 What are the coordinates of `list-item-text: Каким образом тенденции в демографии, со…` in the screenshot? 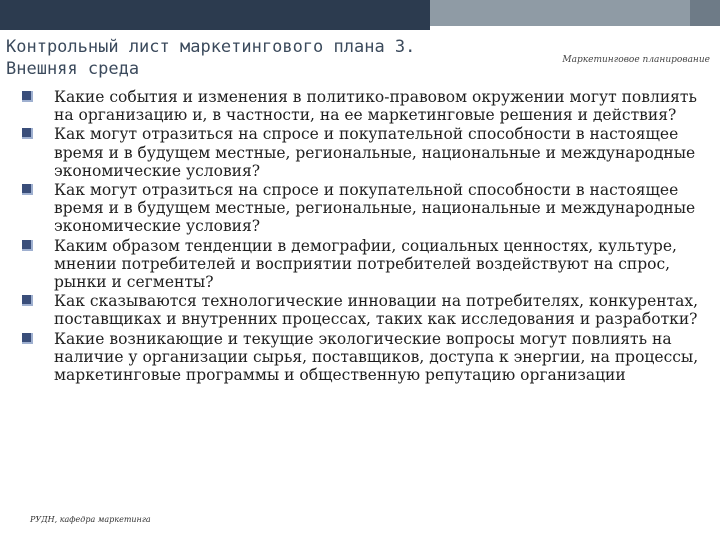 It's located at (365, 264).